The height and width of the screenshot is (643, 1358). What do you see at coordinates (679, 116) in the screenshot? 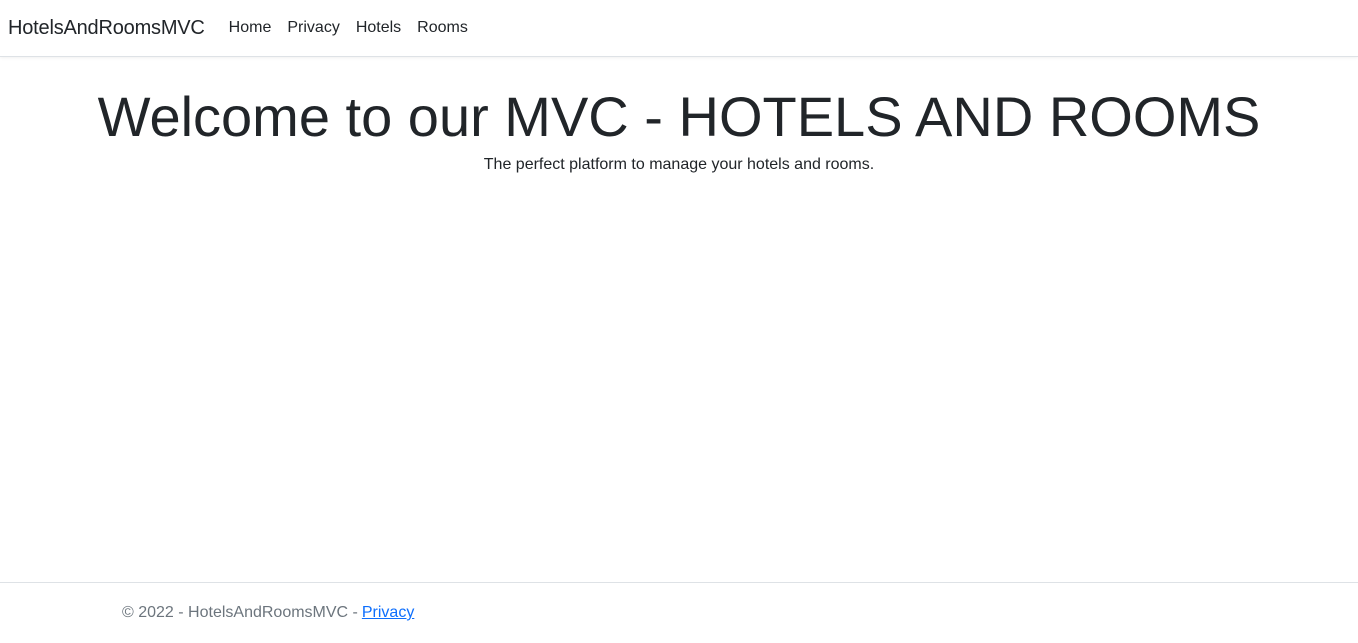
I see `page-title: Welcome to our MVC - HOTELS AND ROOMS` at bounding box center [679, 116].